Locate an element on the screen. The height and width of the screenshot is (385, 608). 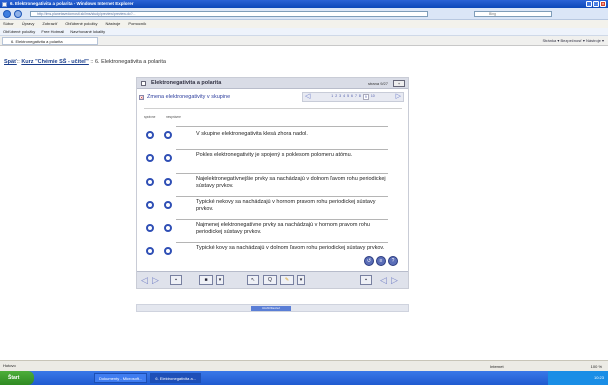
pager-page: 7 is located at coordinates (356, 97).